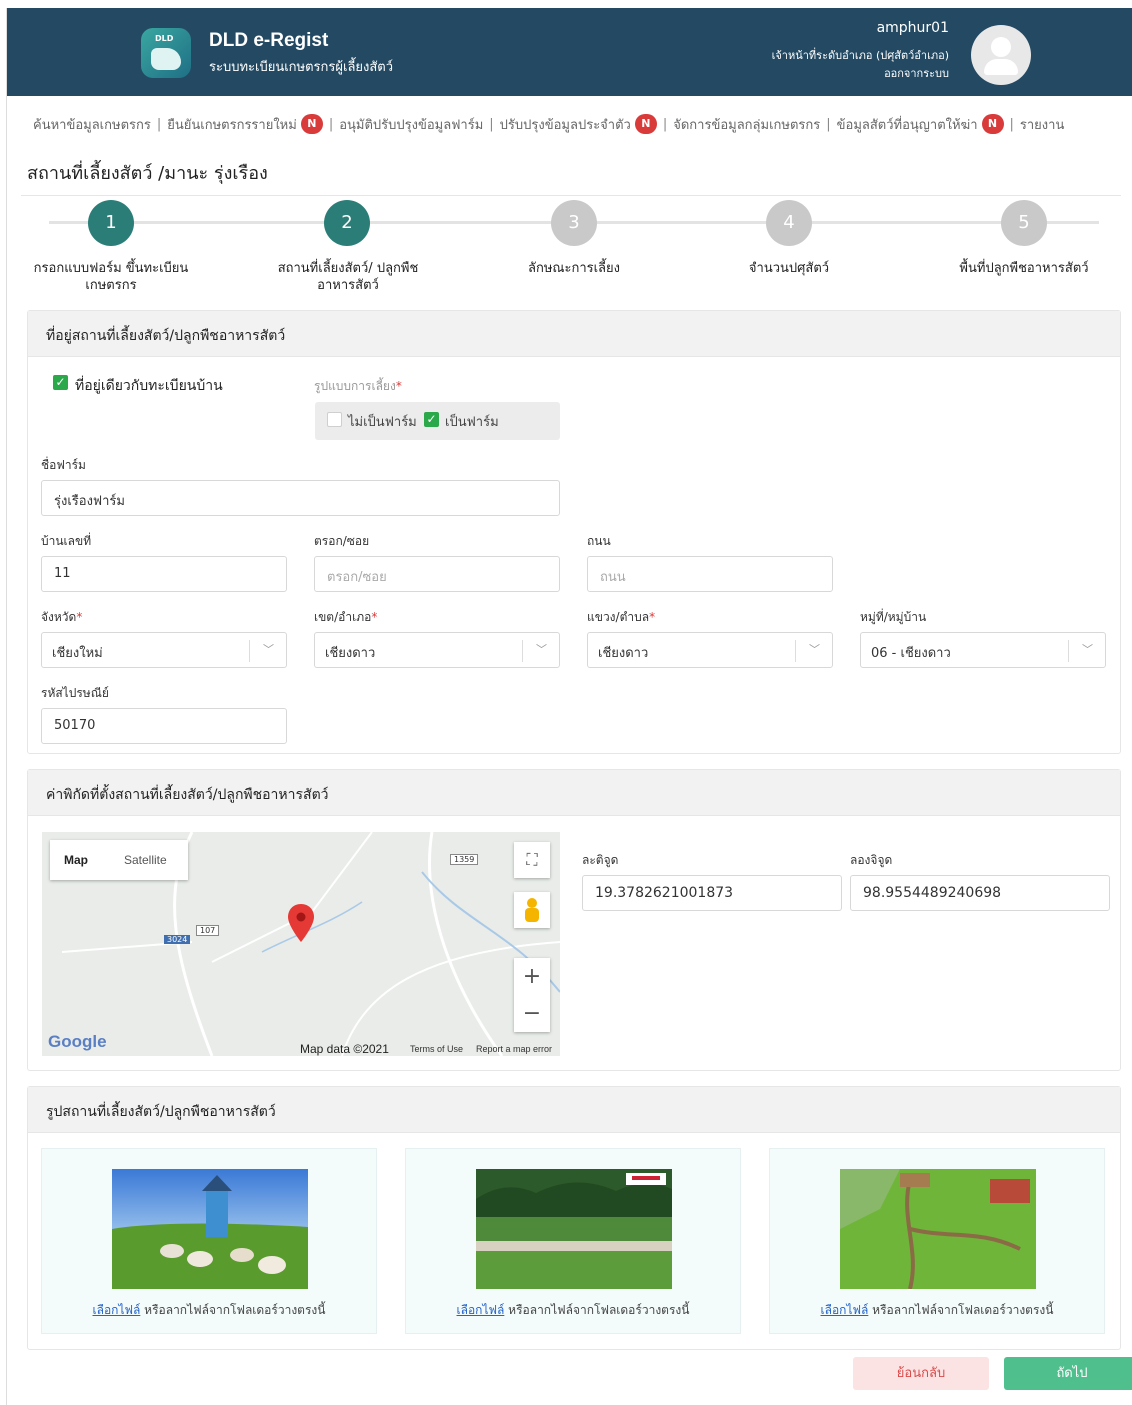 This screenshot has width=1132, height=1405. I want to click on nav-item-update-profile: ปรับปรุงข้อมูลประจำตัว, so click(565, 124).